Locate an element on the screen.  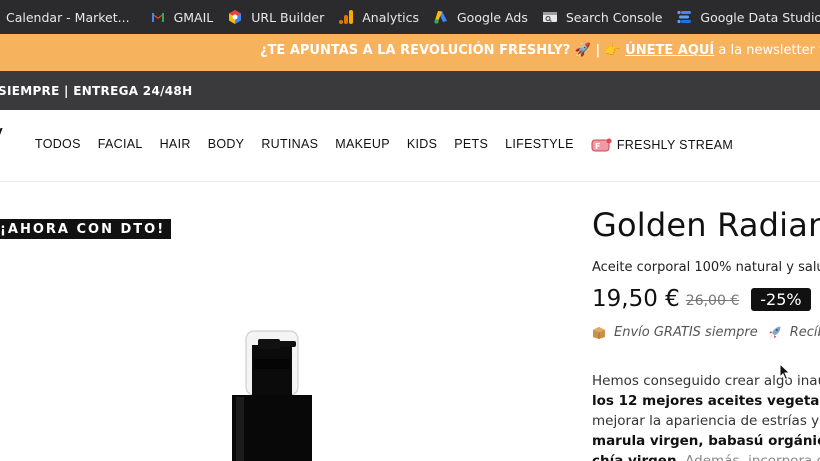
nav-item-body: BODY is located at coordinates (226, 145).